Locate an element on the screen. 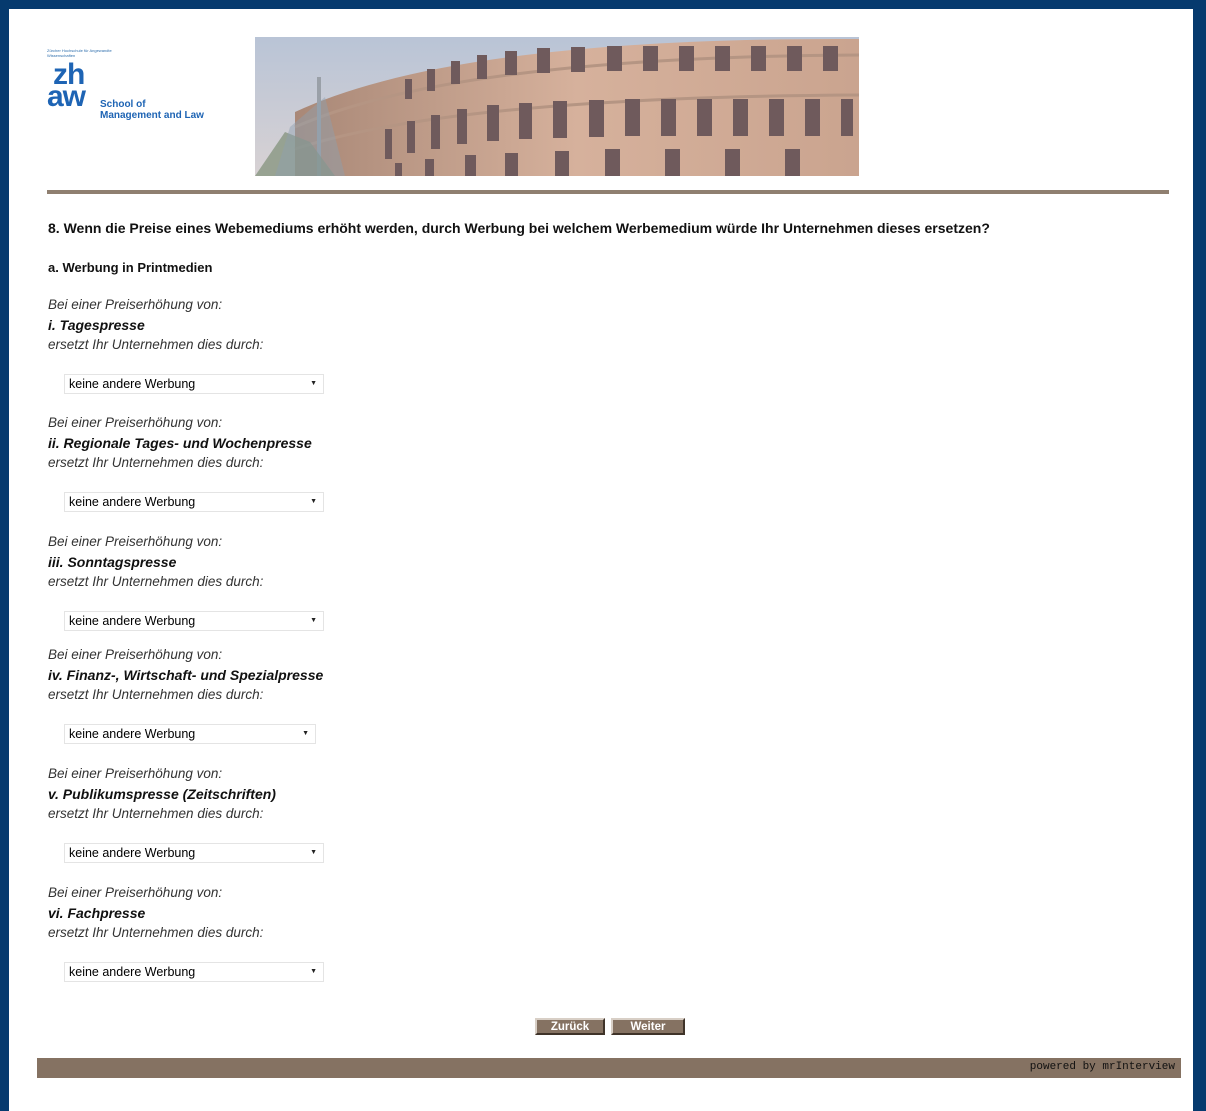 Image resolution: width=1206 pixels, height=1111 pixels. logo-school-name: School of Management and Law is located at coordinates (152, 110).